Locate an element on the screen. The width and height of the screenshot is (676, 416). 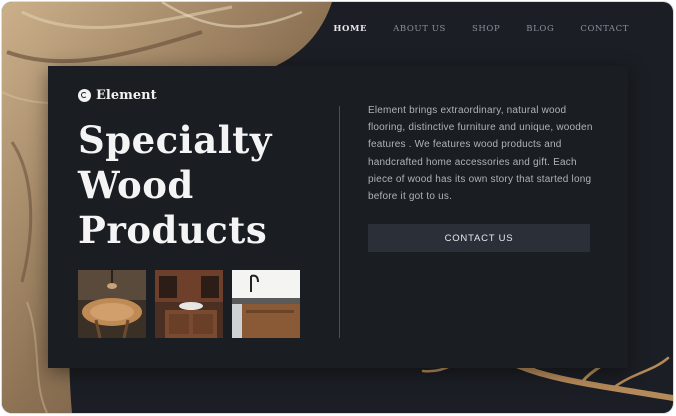
contact-us-button: CONTACT US is located at coordinates (479, 238).